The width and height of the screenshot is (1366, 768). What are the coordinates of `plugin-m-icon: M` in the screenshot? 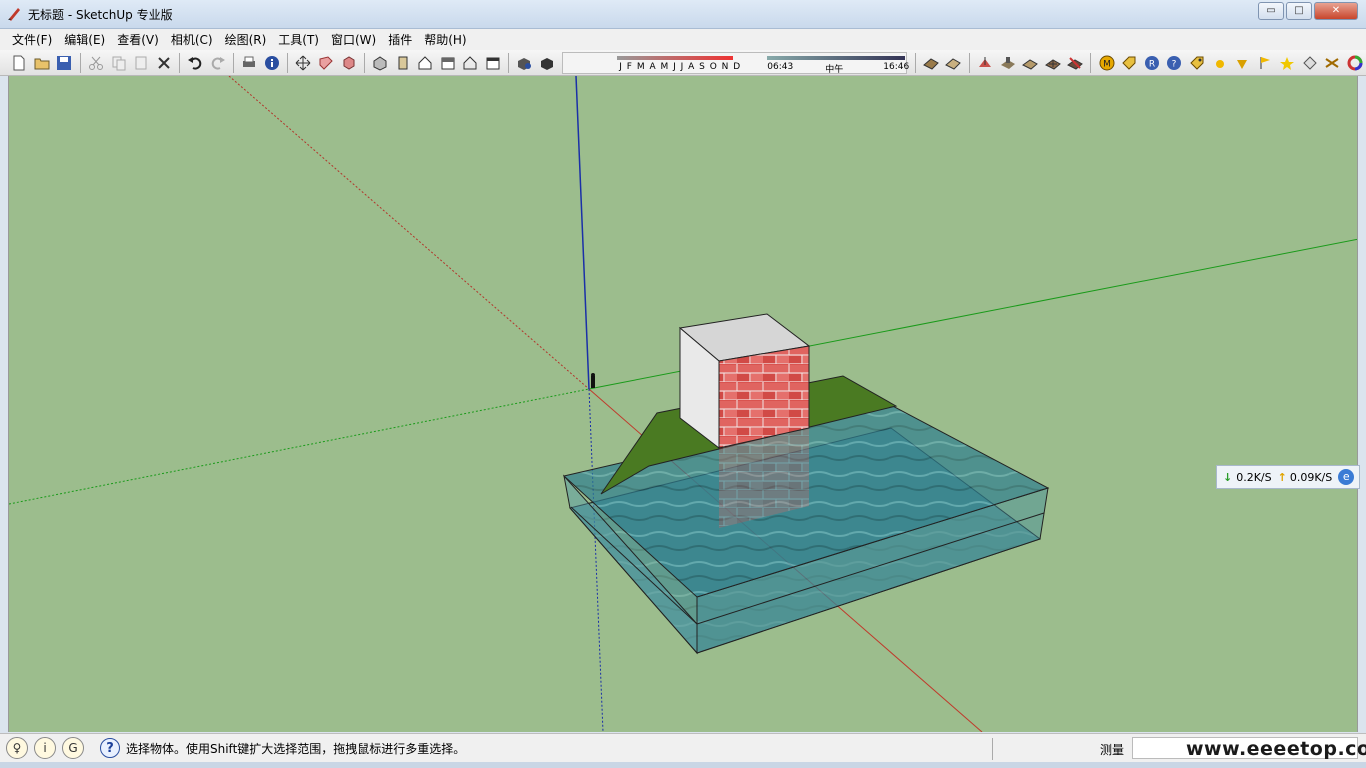 It's located at (1107, 63).